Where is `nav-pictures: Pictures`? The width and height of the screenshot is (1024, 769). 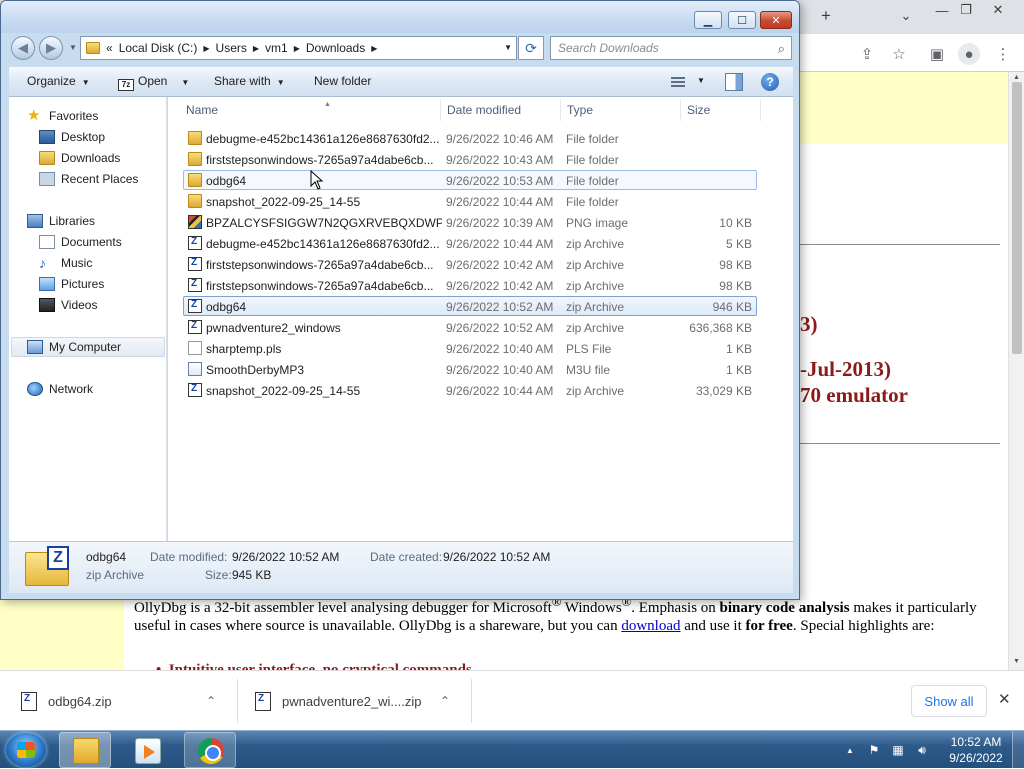 nav-pictures: Pictures is located at coordinates (71, 284).